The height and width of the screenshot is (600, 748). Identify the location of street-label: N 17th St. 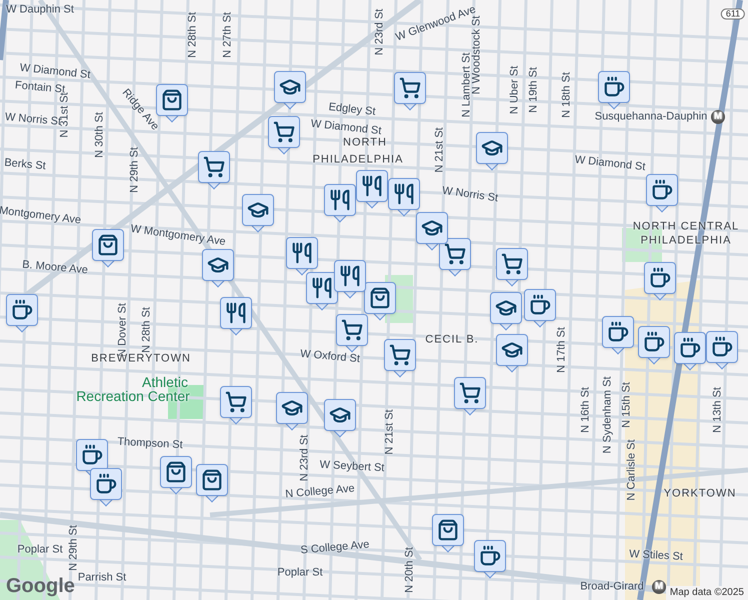
(562, 350).